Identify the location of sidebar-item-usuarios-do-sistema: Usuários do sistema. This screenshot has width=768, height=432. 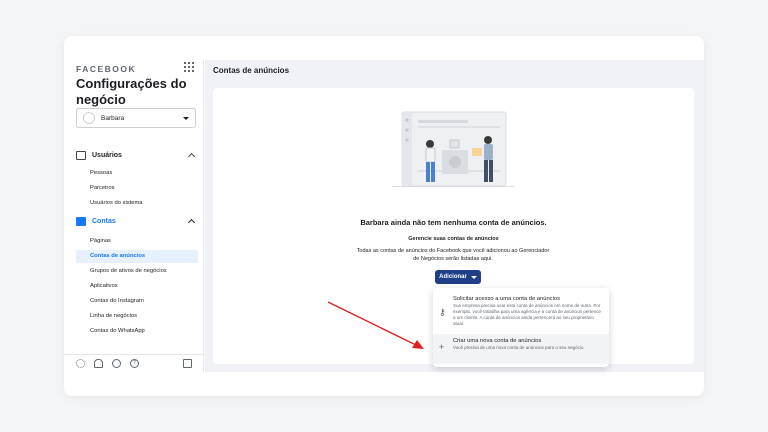
(137, 203).